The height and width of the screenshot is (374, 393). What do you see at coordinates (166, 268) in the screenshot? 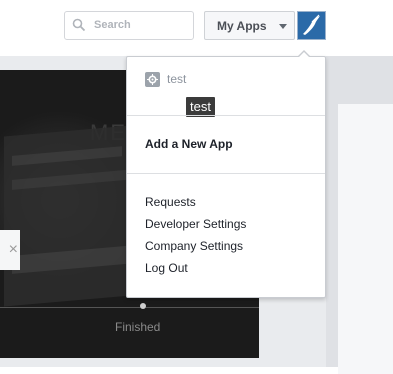
I see `menu-item-log-out: Log Out` at bounding box center [166, 268].